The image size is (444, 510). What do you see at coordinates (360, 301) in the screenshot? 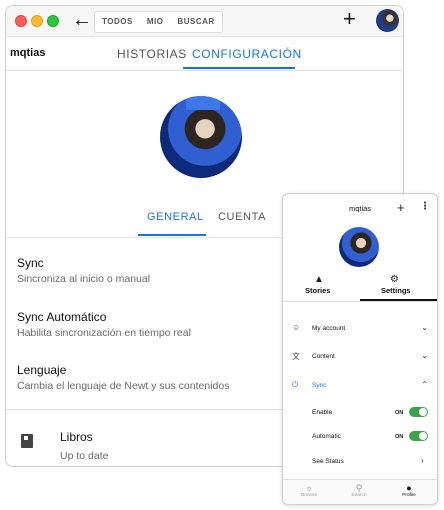
I see `divider` at bounding box center [360, 301].